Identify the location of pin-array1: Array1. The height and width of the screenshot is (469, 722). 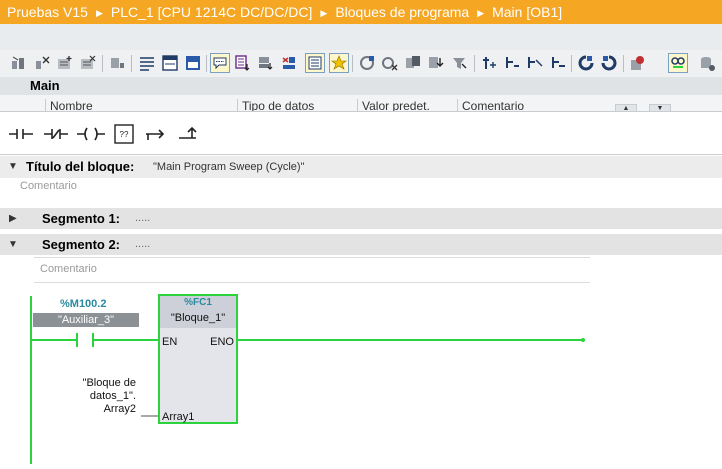
(178, 417).